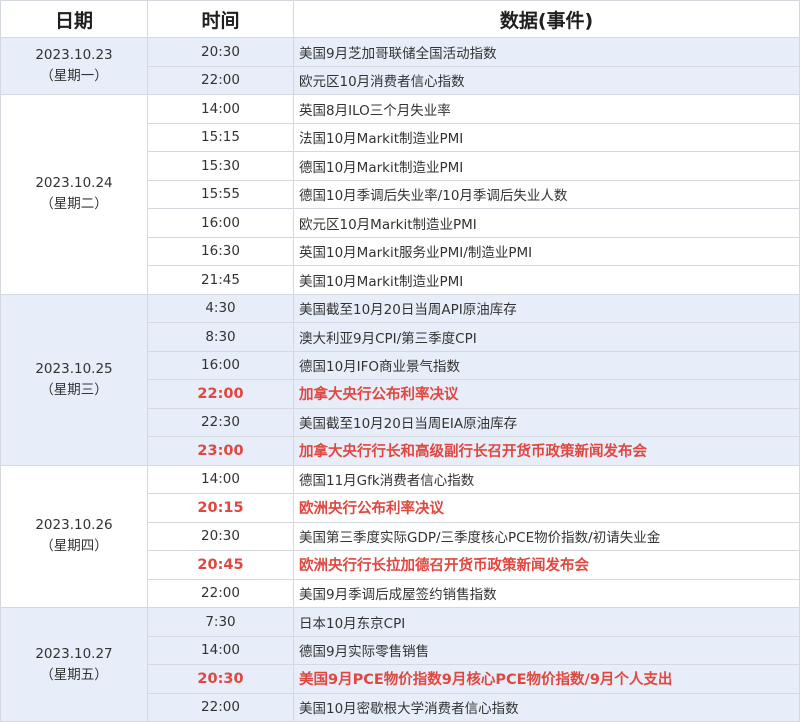 Image resolution: width=800 pixels, height=722 pixels. I want to click on date-text: 2023.10.24, so click(74, 183).